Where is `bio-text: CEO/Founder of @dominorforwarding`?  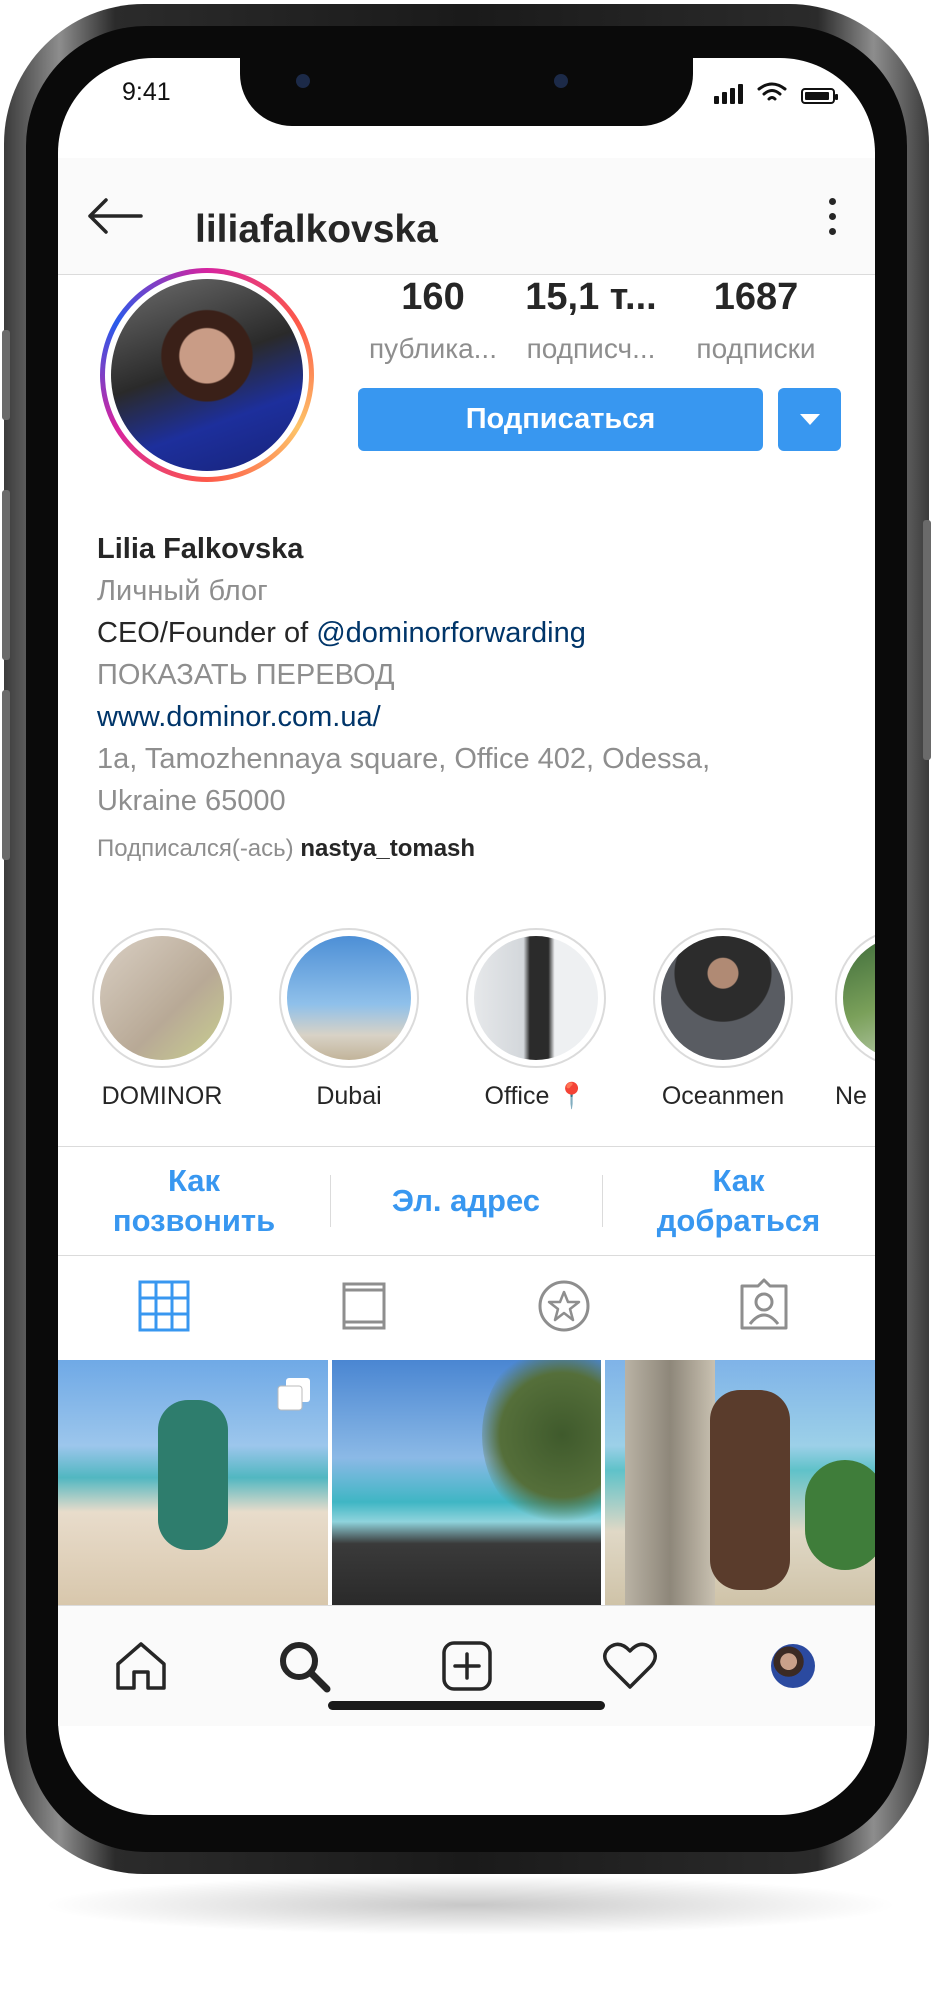 bio-text: CEO/Founder of @dominorforwarding is located at coordinates (467, 633).